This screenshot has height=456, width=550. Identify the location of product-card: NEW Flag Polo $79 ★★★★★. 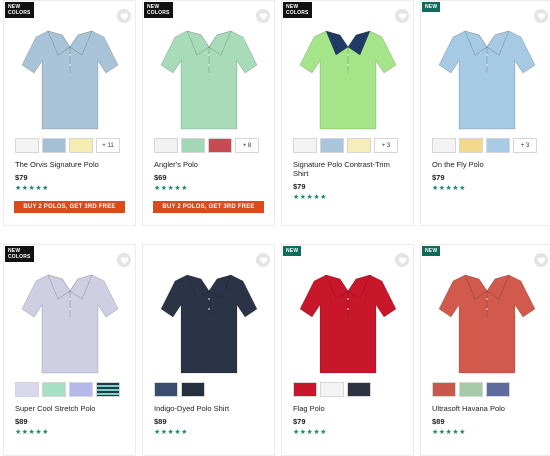
(347, 350).